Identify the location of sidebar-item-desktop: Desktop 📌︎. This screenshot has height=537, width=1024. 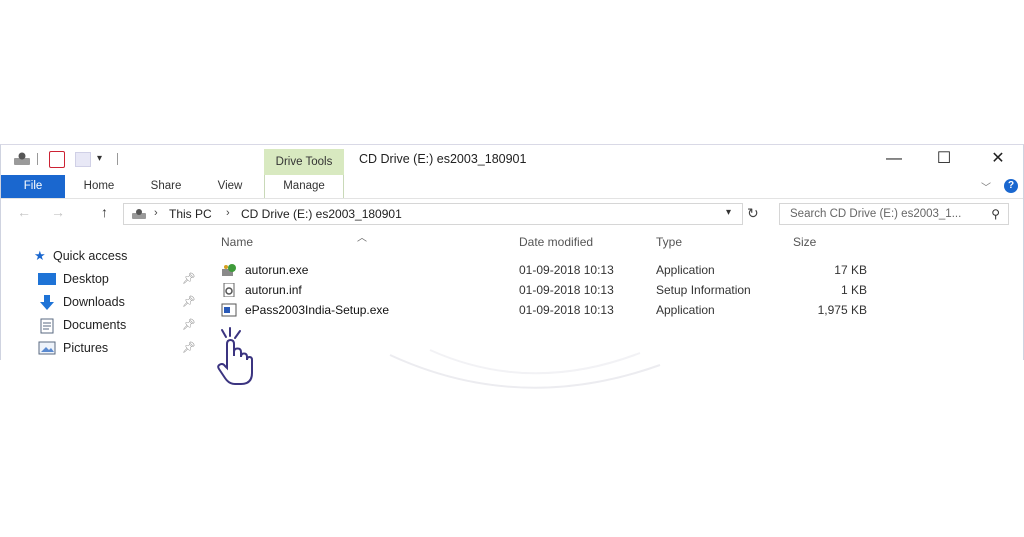
(101, 280).